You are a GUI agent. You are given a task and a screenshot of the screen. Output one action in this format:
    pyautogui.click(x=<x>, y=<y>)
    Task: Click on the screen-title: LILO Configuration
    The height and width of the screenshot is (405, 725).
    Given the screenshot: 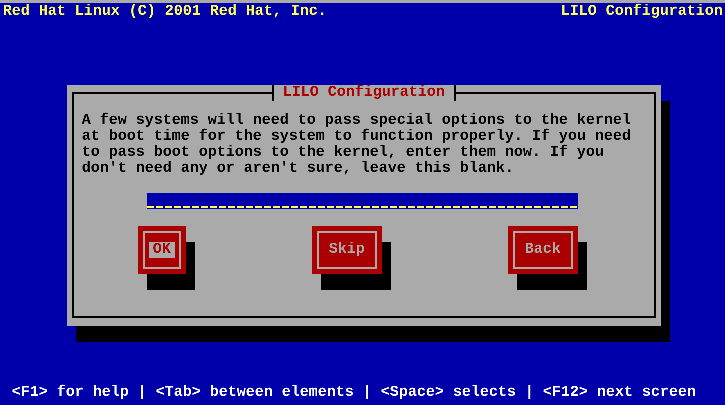 What is the action you would take?
    pyautogui.click(x=641, y=12)
    